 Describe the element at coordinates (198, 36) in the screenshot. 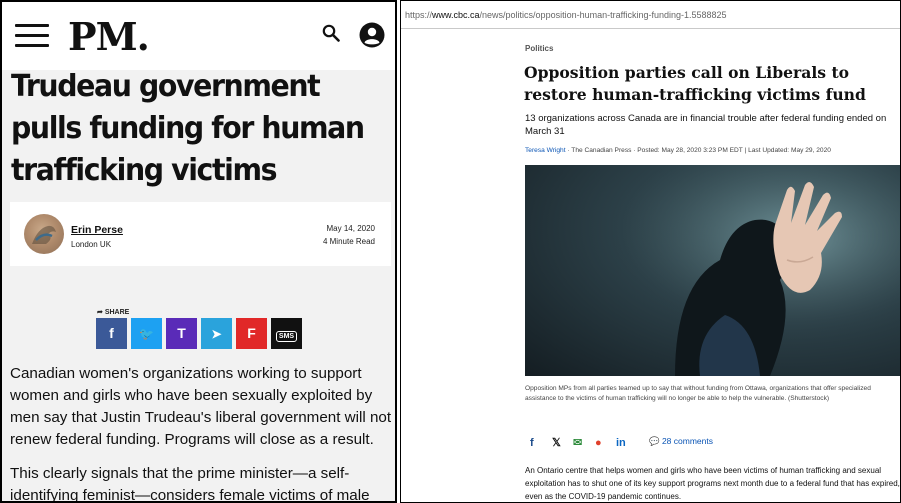

I see `pm-header: PM.` at that location.